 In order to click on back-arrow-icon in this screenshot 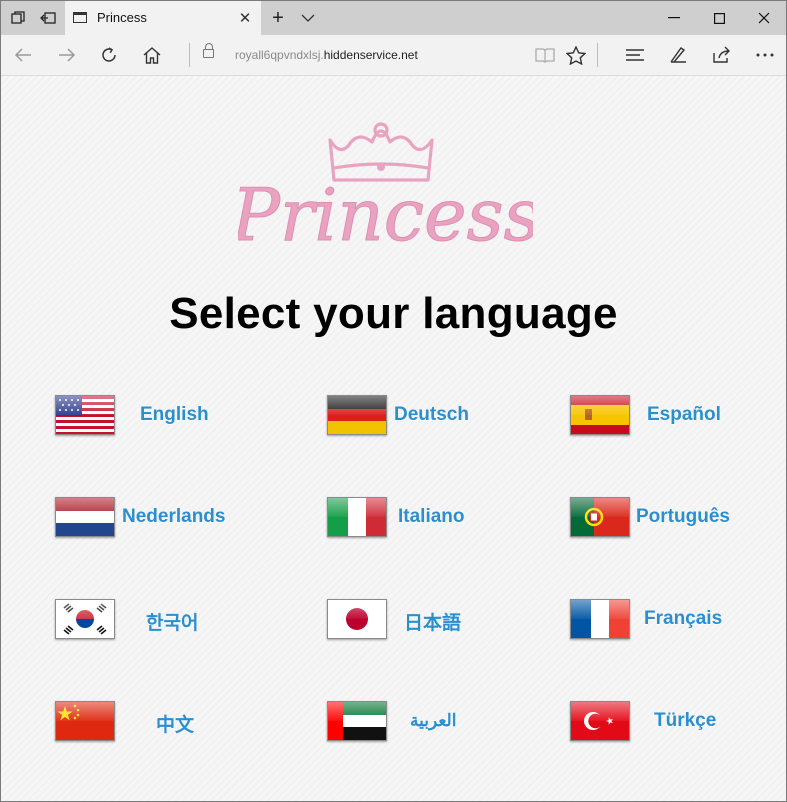, I will do `click(23, 55)`.